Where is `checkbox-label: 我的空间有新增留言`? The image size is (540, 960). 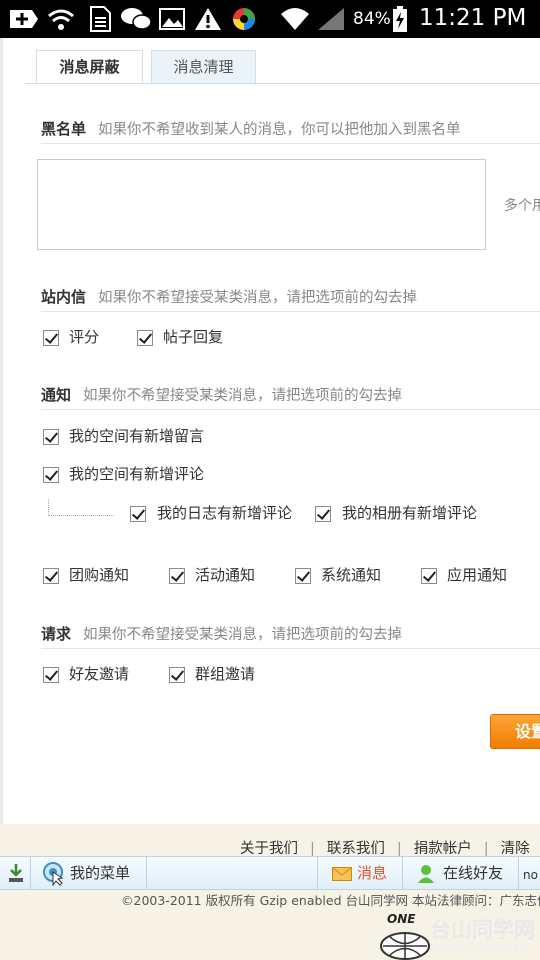 checkbox-label: 我的空间有新增留言 is located at coordinates (137, 436).